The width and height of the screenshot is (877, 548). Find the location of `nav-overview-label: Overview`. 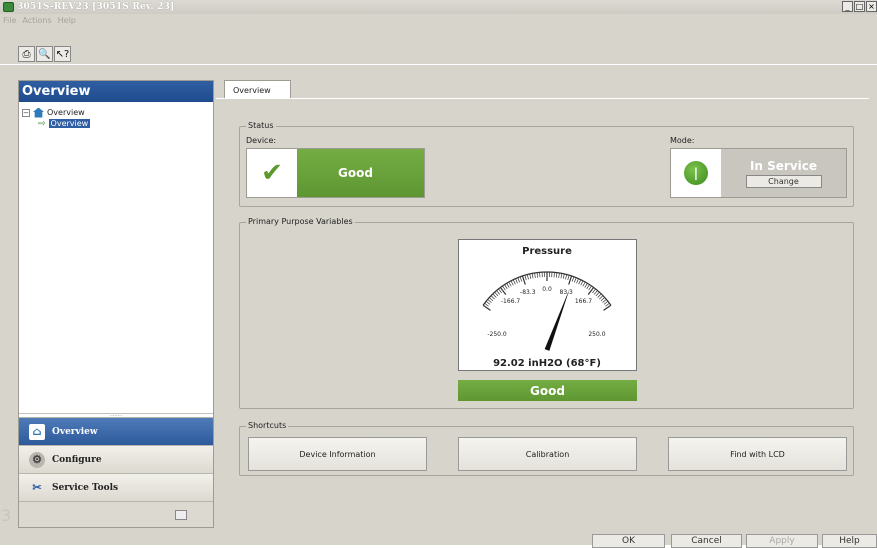

nav-overview-label: Overview is located at coordinates (75, 432).